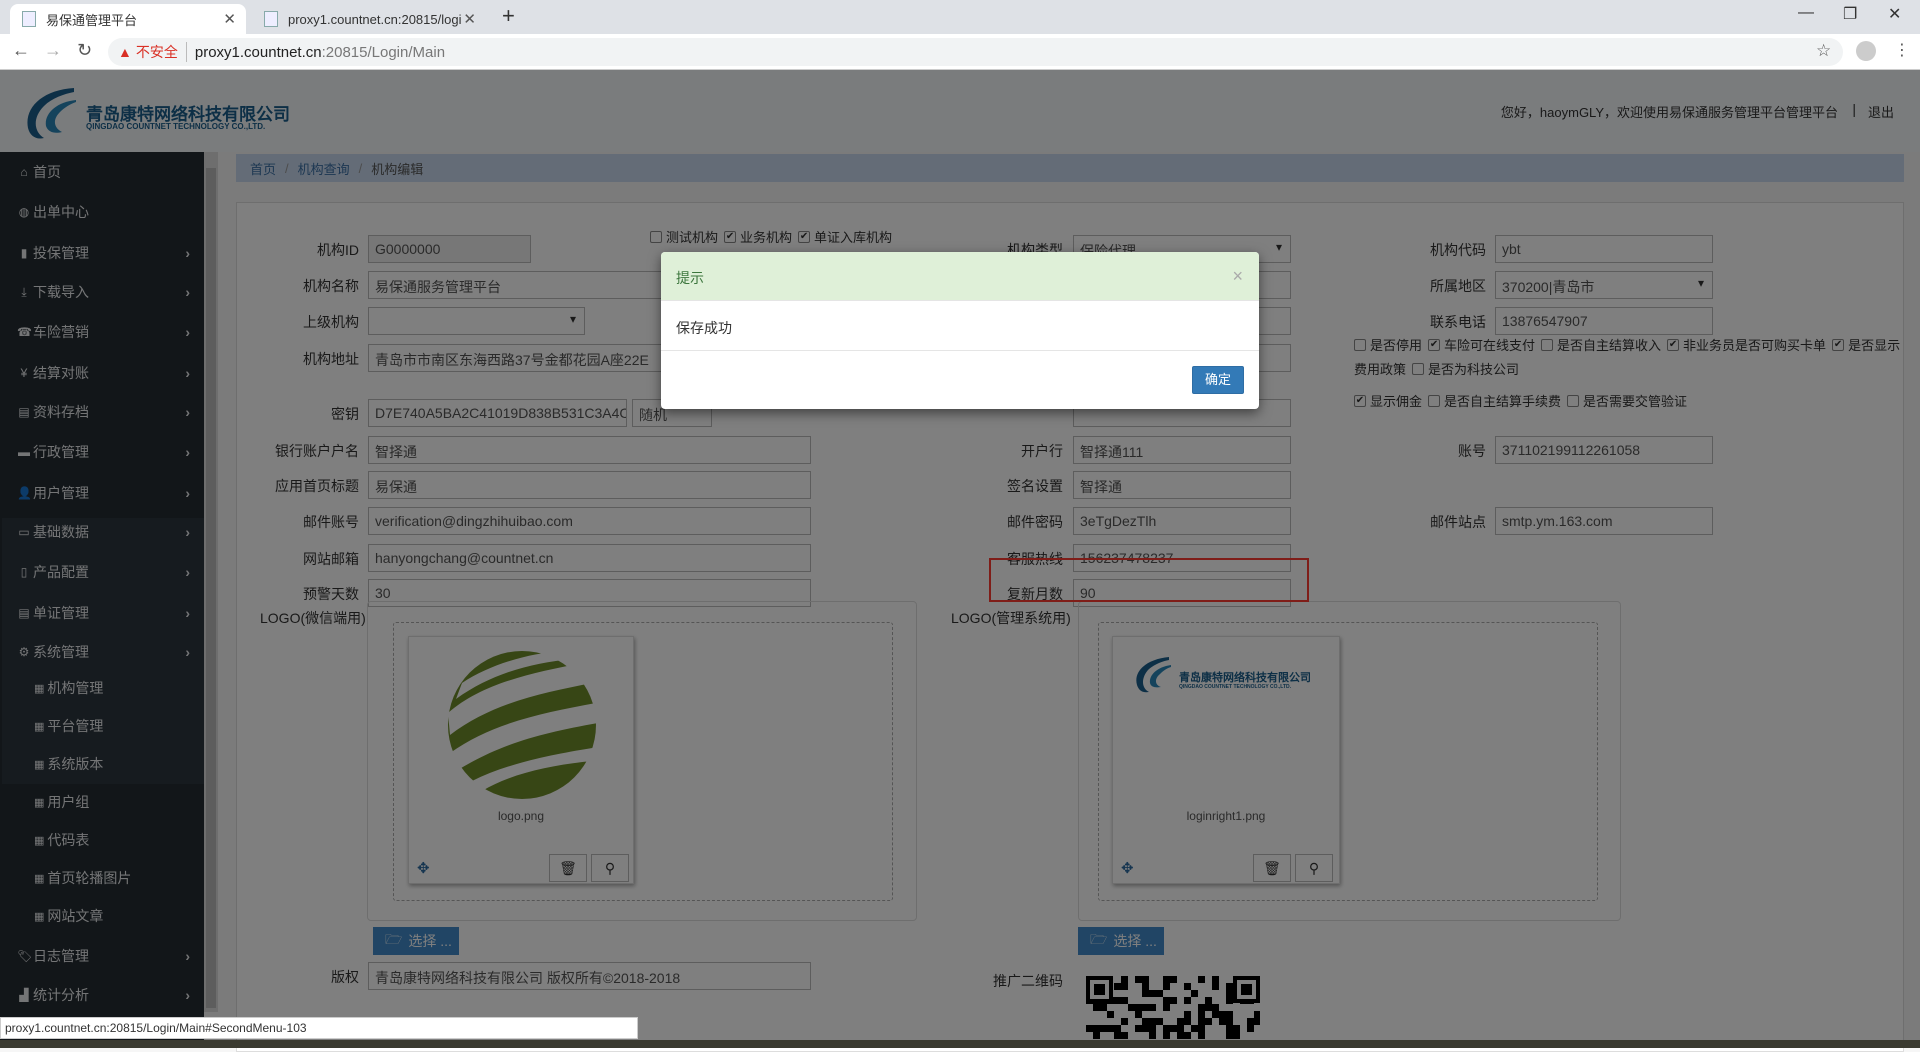 This screenshot has height=1052, width=1920. I want to click on close-icon: ×, so click(1237, 276).